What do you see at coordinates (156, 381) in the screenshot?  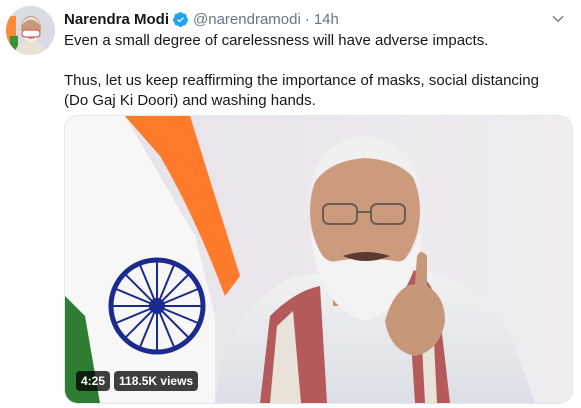 I see `video-view-count: 118.5K views` at bounding box center [156, 381].